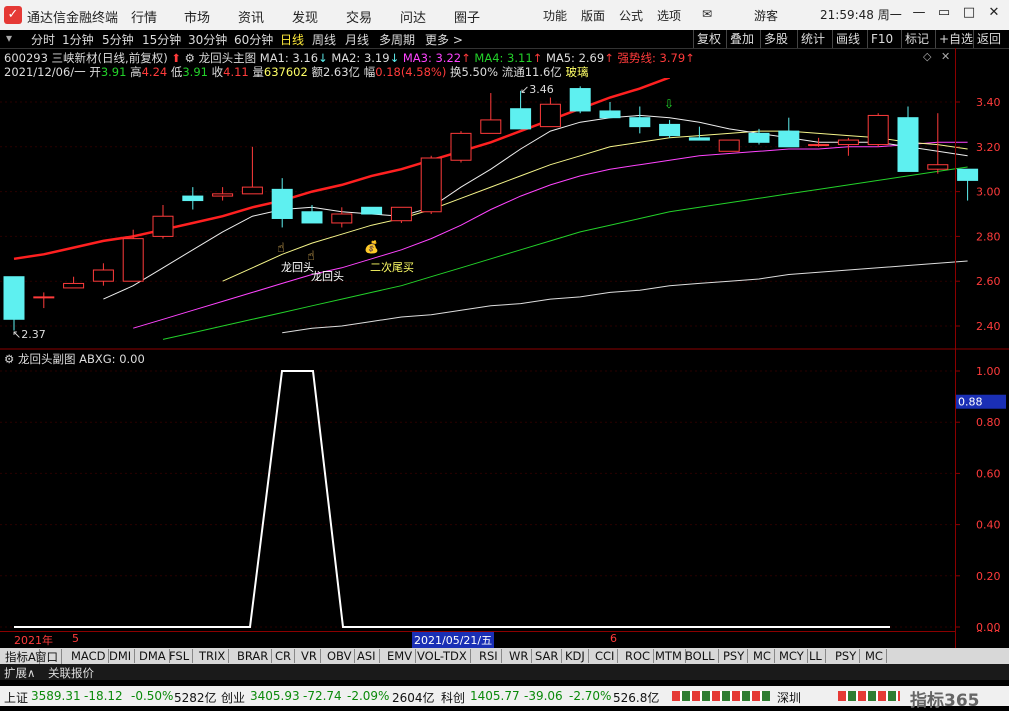  What do you see at coordinates (593, 15) in the screenshot?
I see `menu-banmian: 版面` at bounding box center [593, 15].